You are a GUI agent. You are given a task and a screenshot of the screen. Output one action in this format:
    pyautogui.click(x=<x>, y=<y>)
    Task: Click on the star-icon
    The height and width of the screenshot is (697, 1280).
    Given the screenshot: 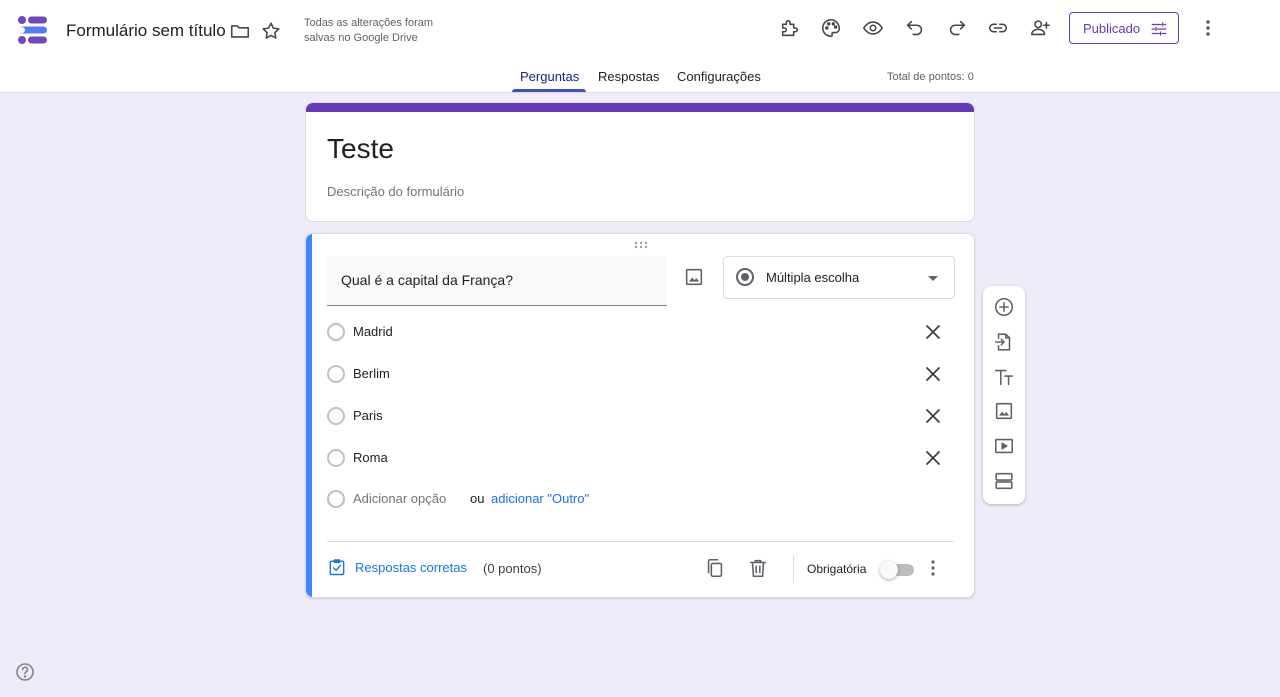 What is the action you would take?
    pyautogui.click(x=271, y=31)
    